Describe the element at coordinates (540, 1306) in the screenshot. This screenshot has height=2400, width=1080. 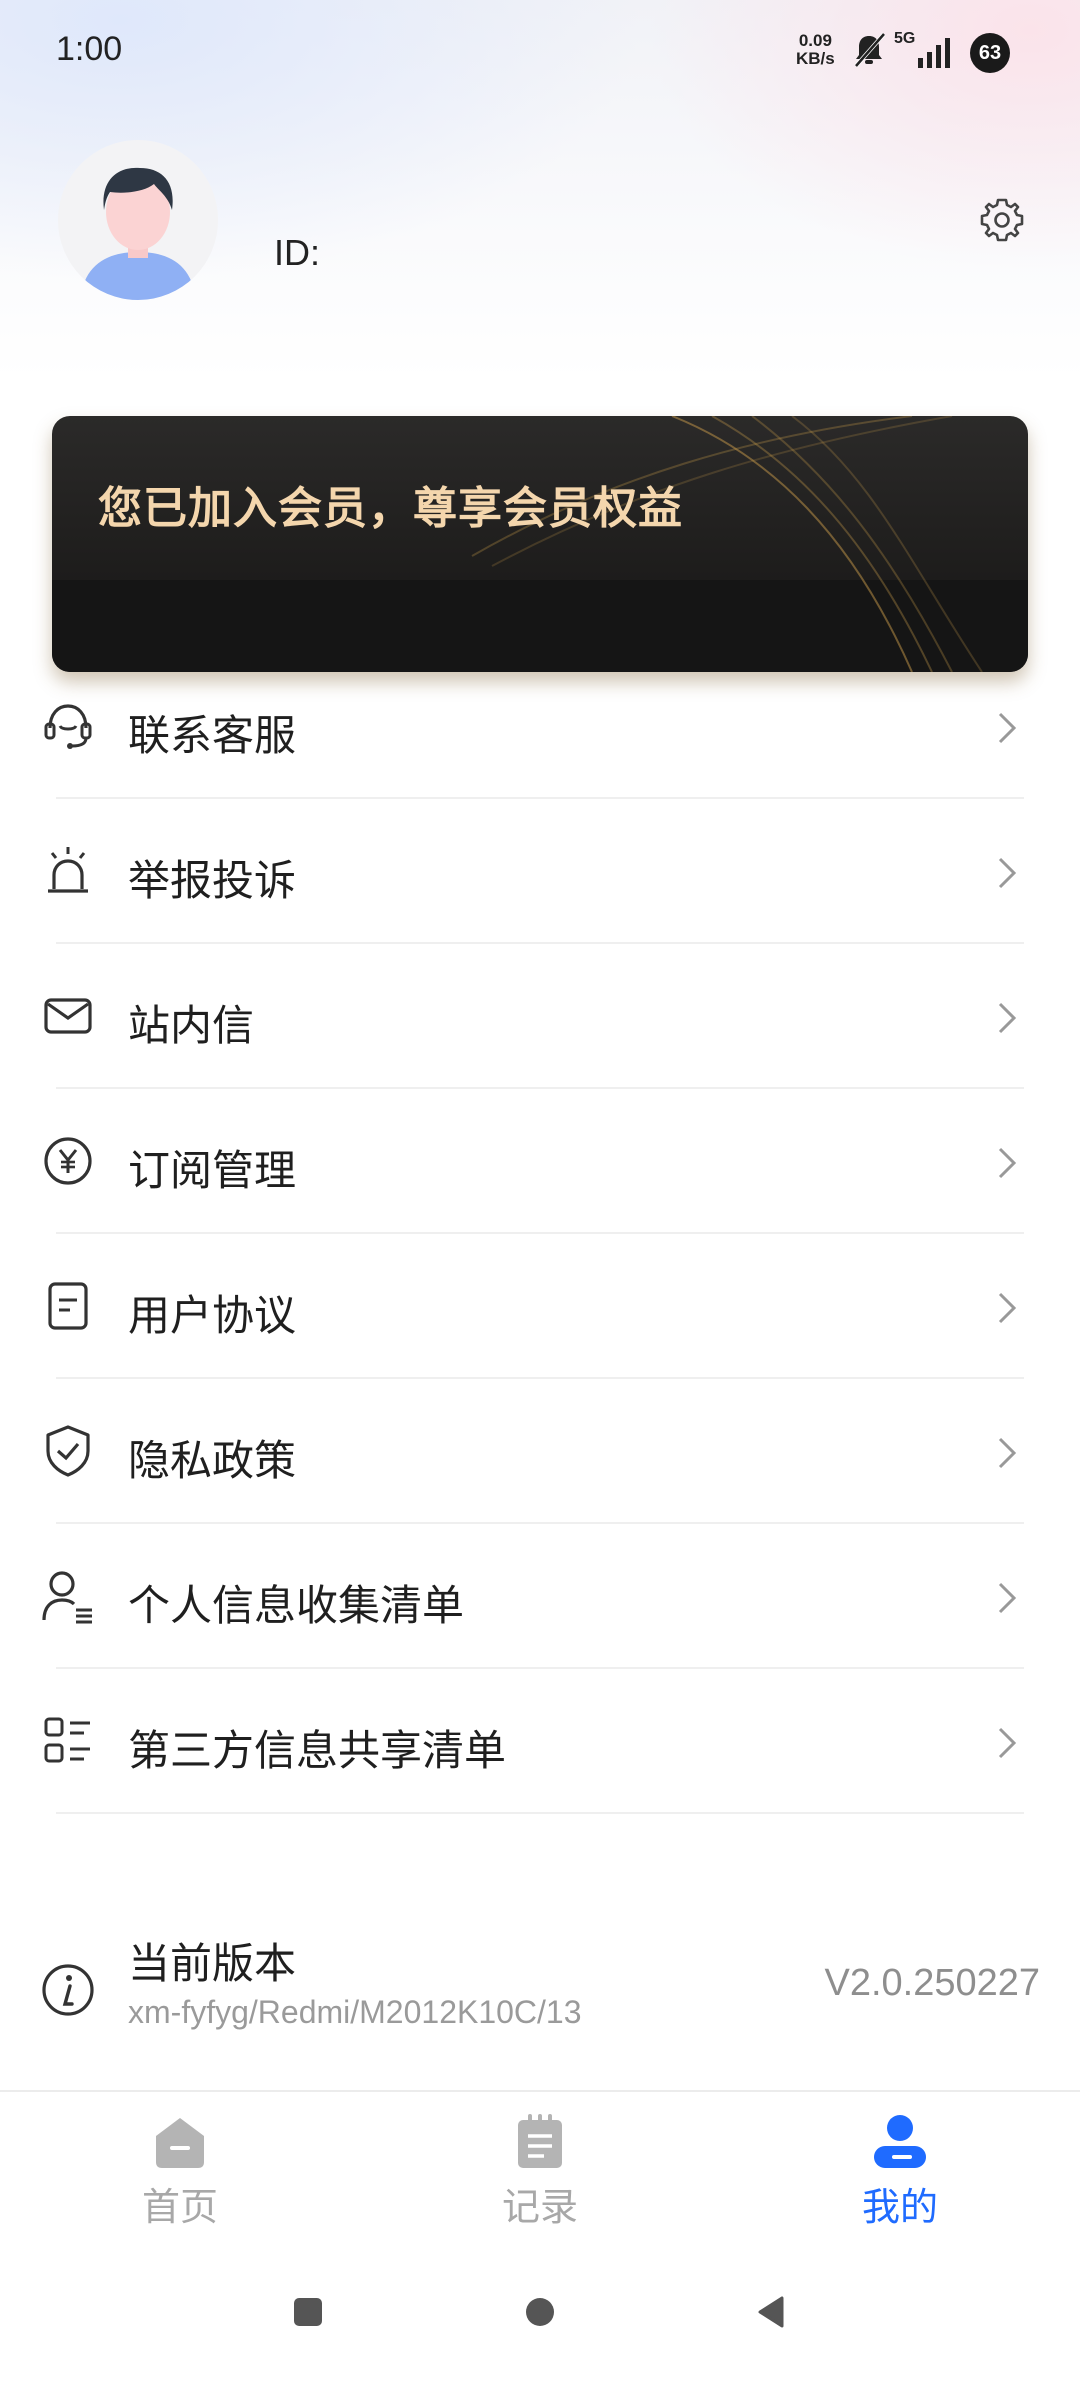
I see `menu-item-user-agreement: 用户协议` at that location.